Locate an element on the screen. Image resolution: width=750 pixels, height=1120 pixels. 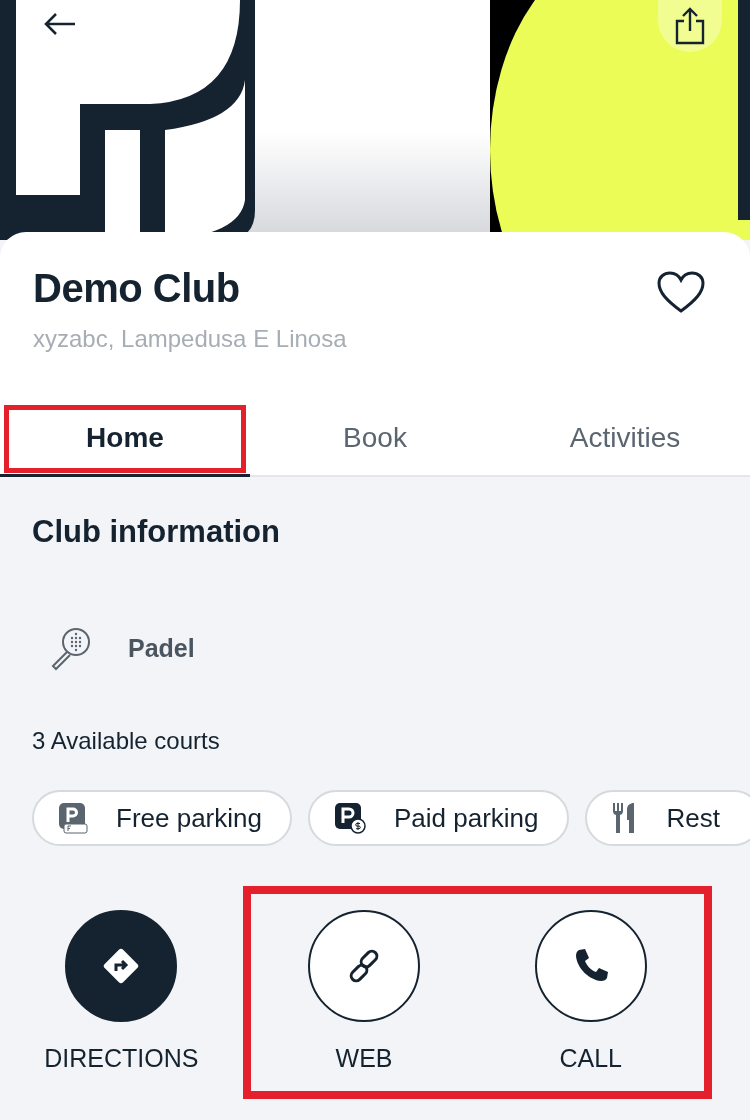
amenity-label: Free parking is located at coordinates (189, 818).